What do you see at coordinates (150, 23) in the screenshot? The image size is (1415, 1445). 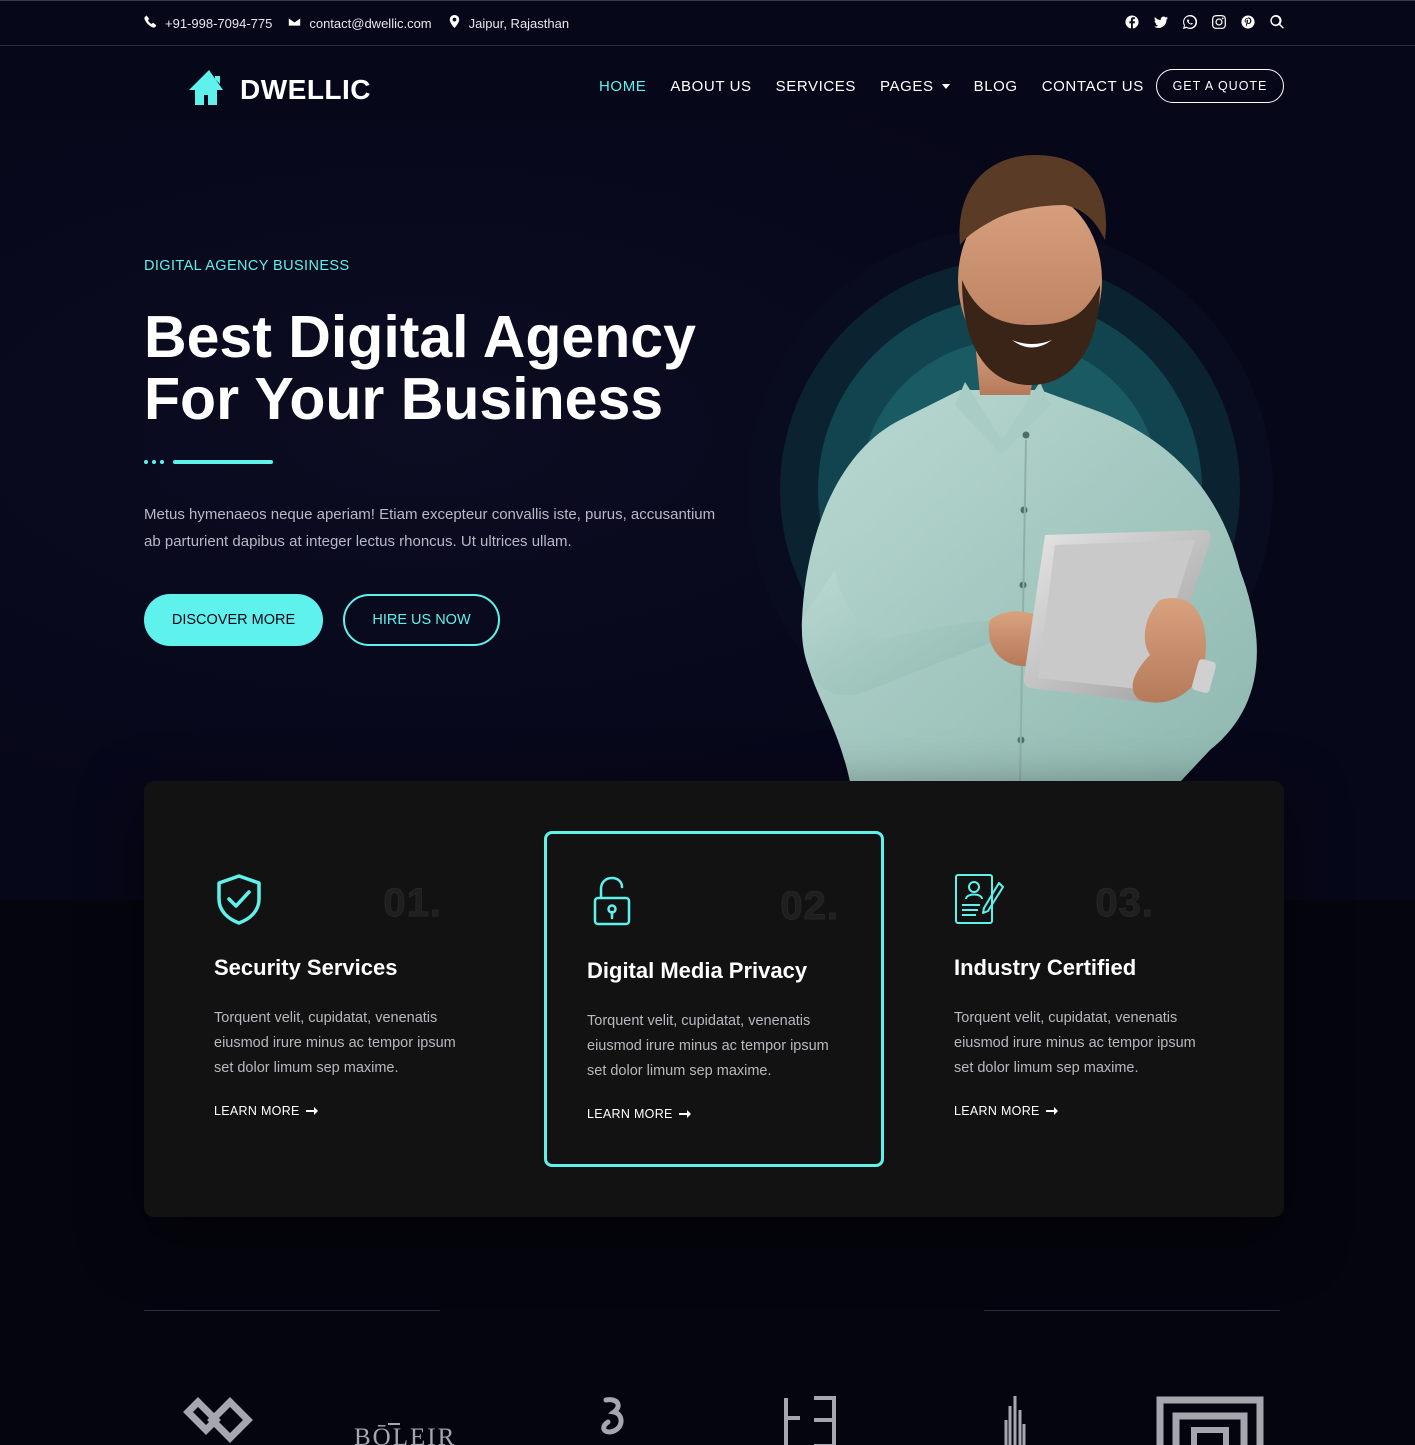 I see `phone-icon` at bounding box center [150, 23].